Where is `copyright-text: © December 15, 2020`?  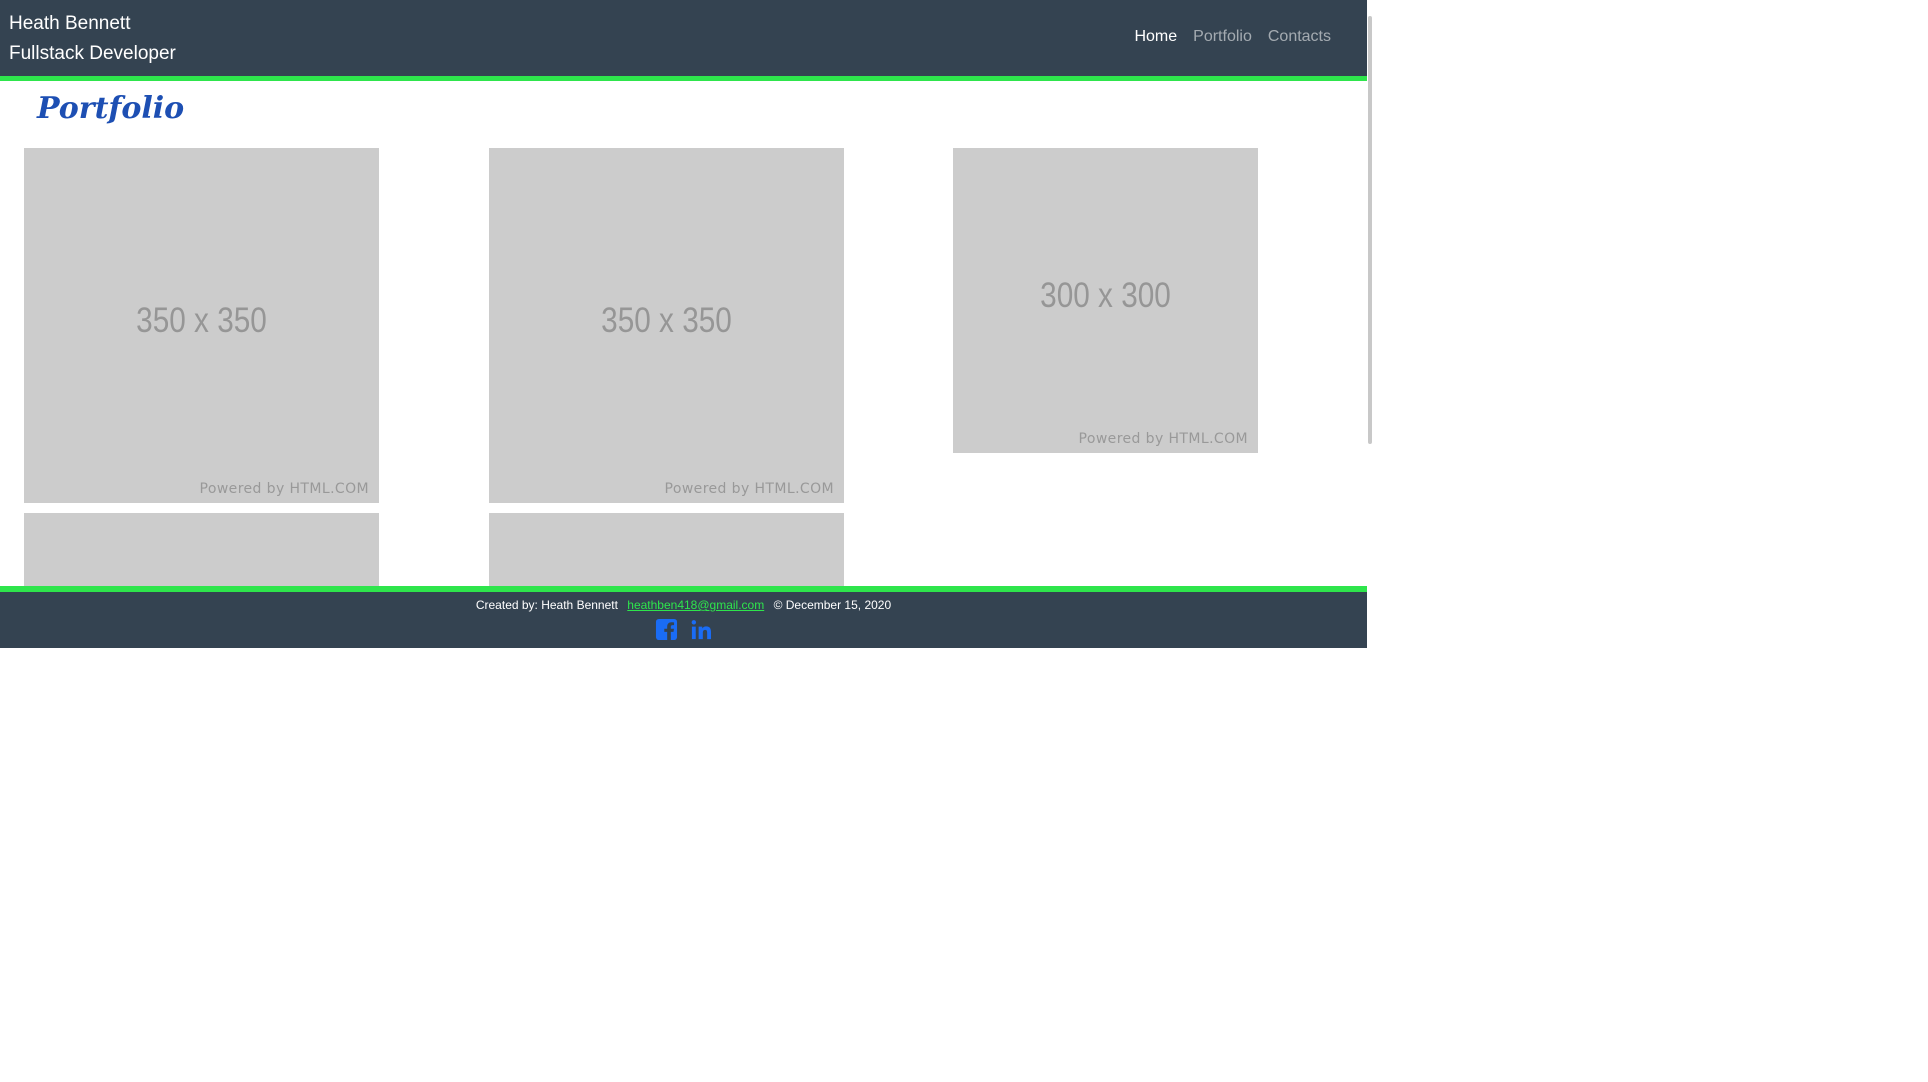
copyright-text: © December 15, 2020 is located at coordinates (832, 605).